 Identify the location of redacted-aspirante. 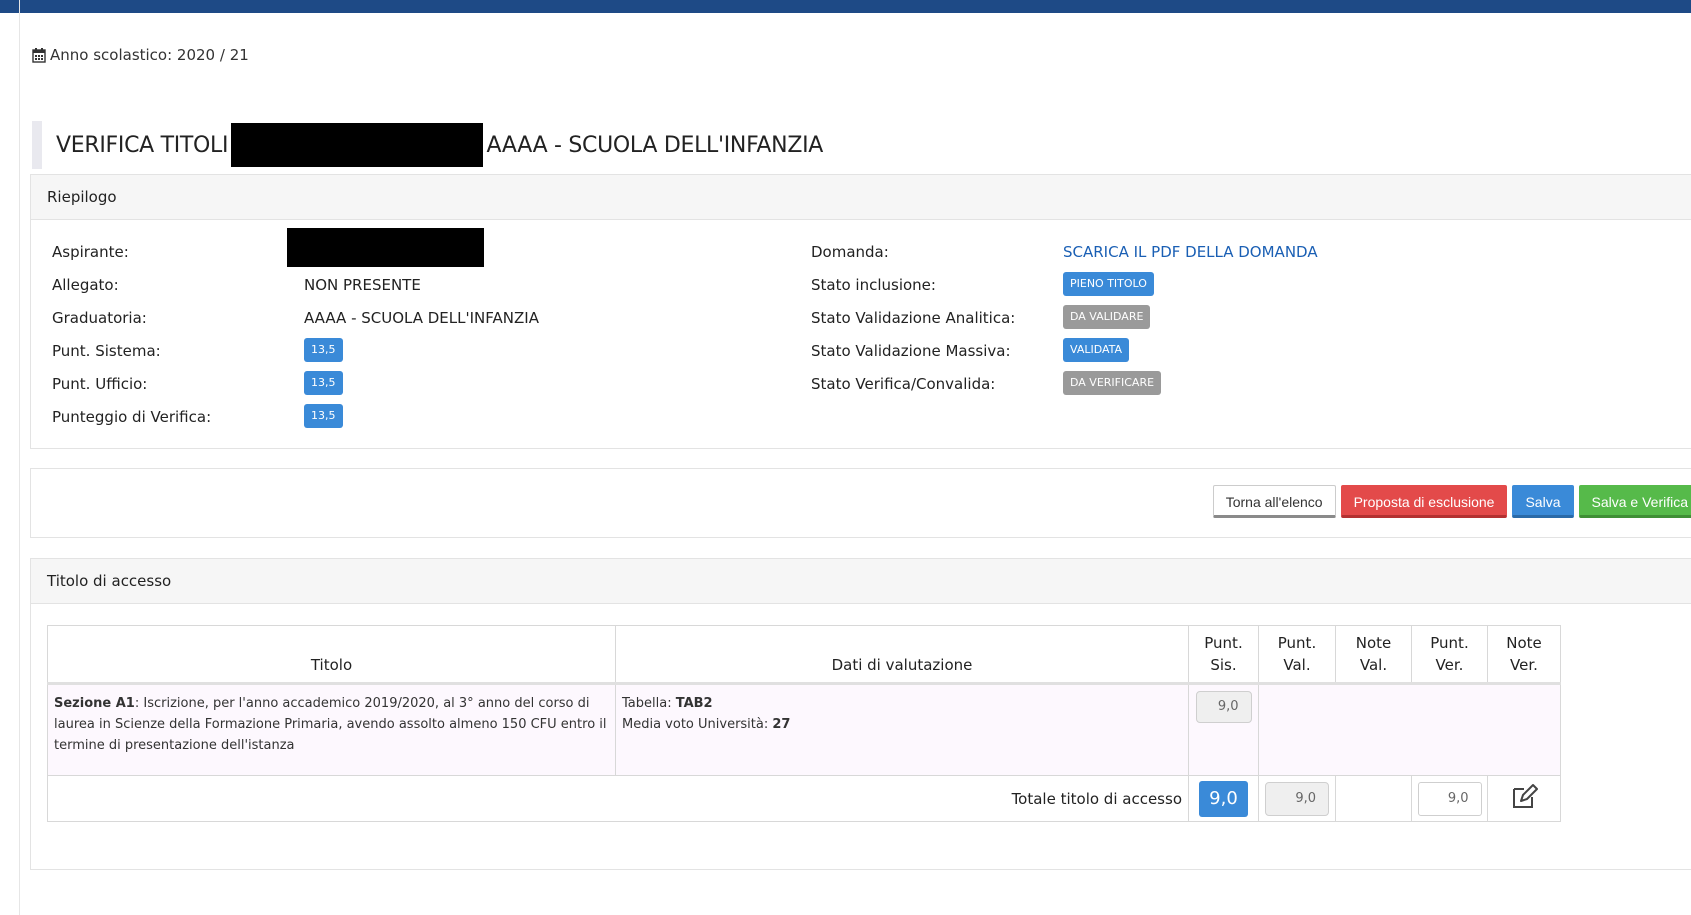
(385, 247).